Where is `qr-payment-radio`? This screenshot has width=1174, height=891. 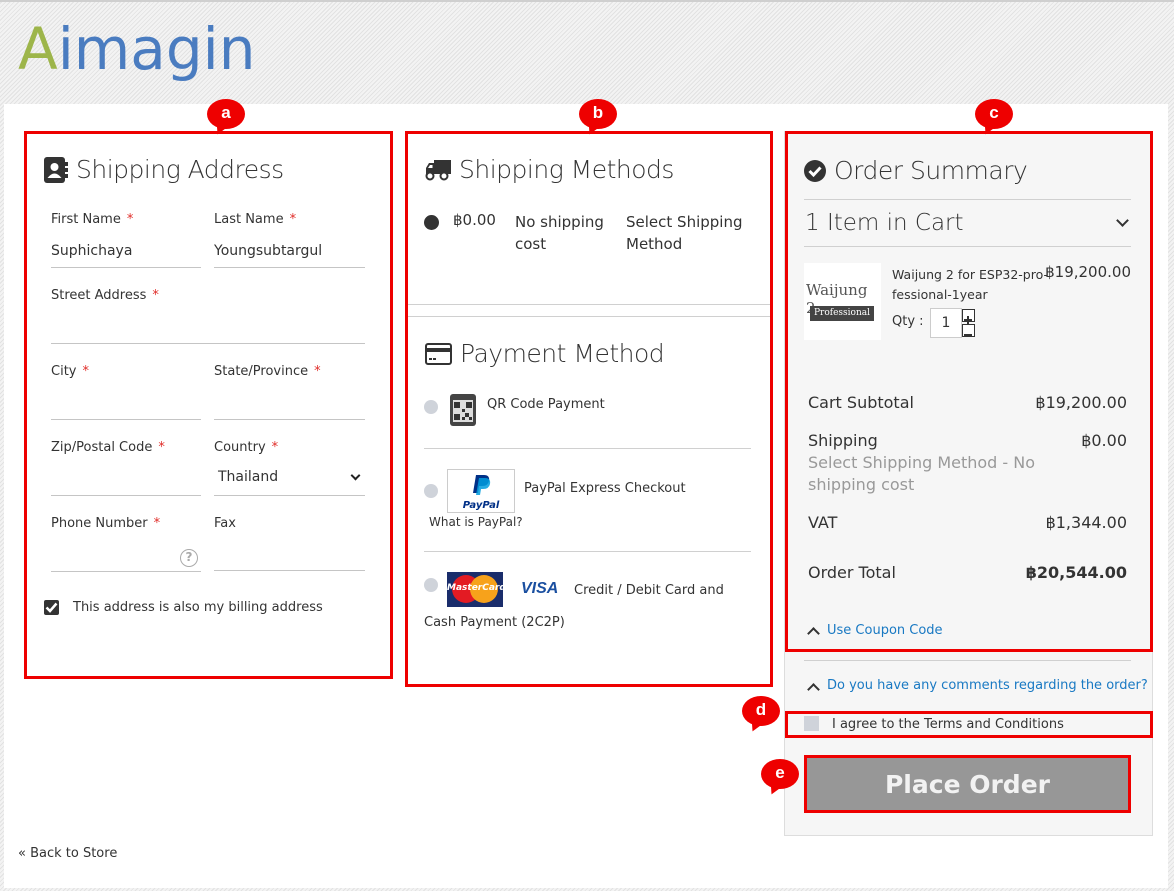
qr-payment-radio is located at coordinates (431, 407).